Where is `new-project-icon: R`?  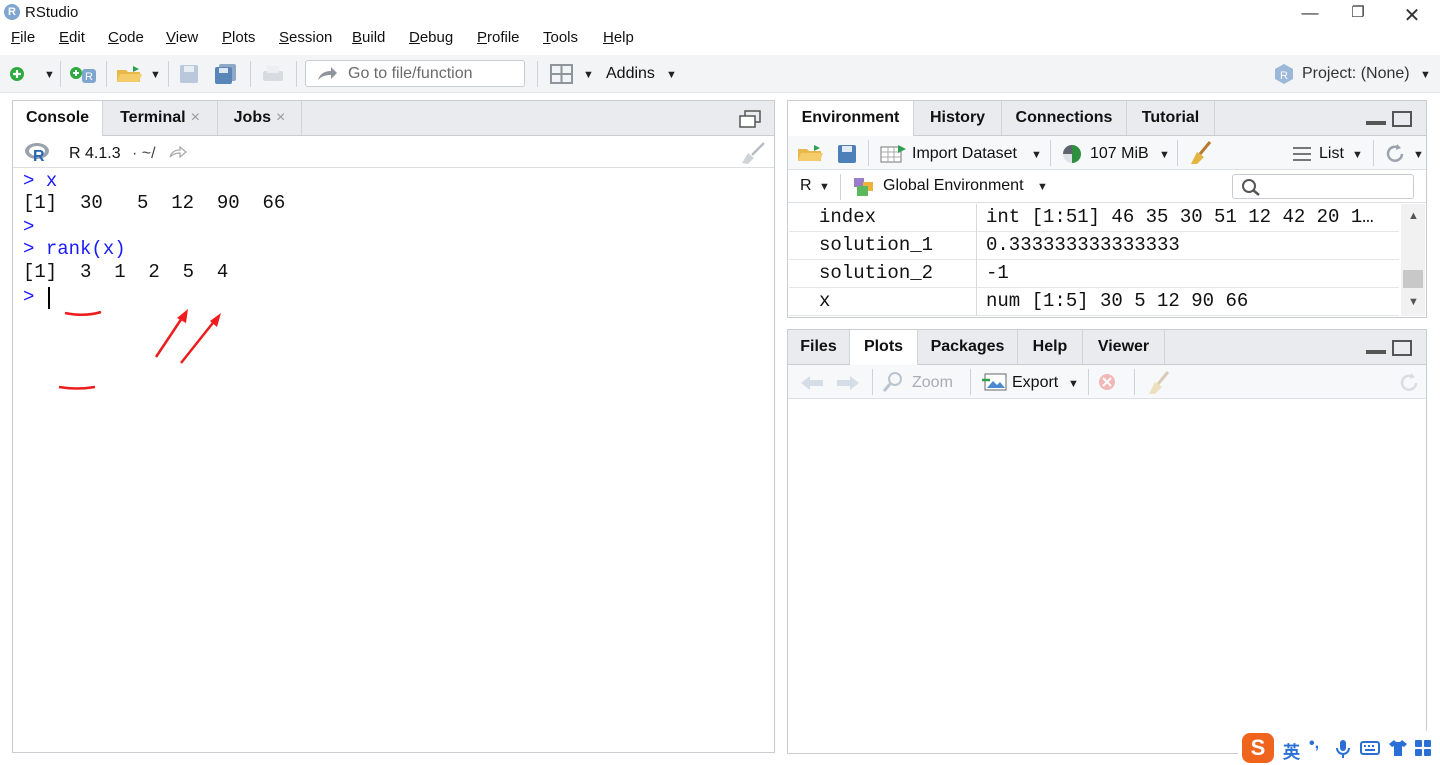
new-project-icon: R is located at coordinates (83, 74).